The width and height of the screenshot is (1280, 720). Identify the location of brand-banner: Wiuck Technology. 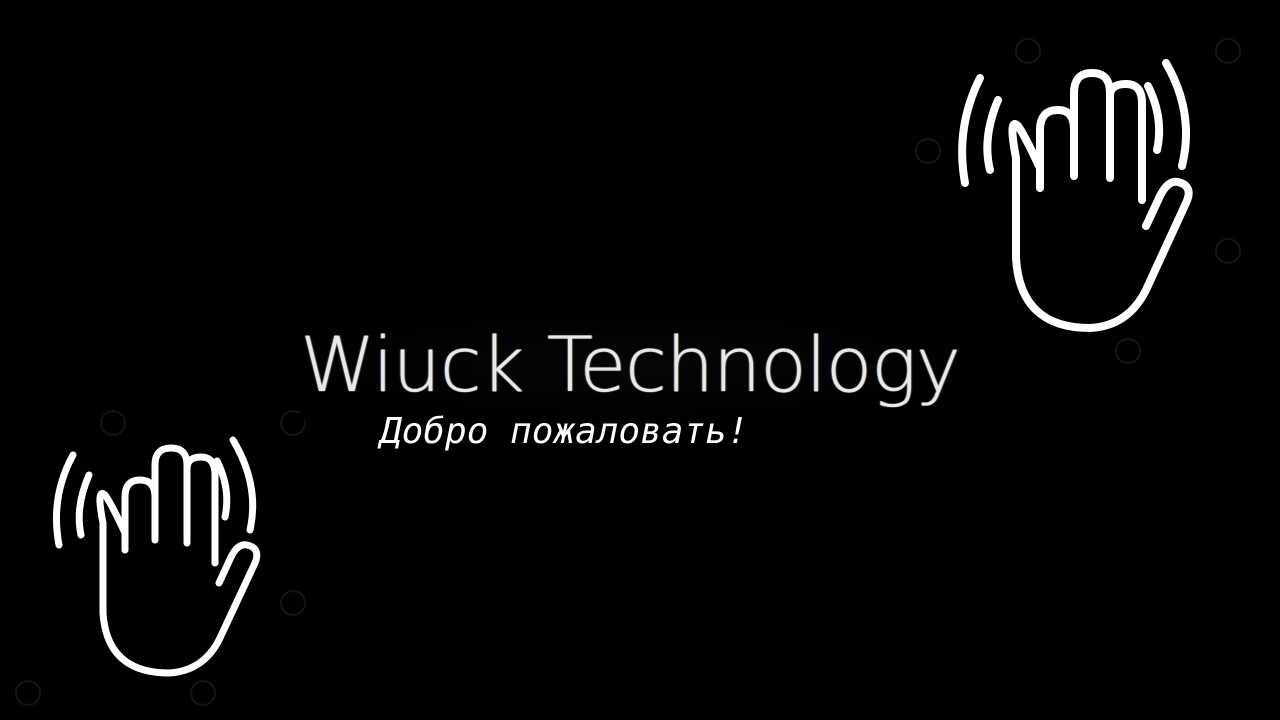
(630, 365).